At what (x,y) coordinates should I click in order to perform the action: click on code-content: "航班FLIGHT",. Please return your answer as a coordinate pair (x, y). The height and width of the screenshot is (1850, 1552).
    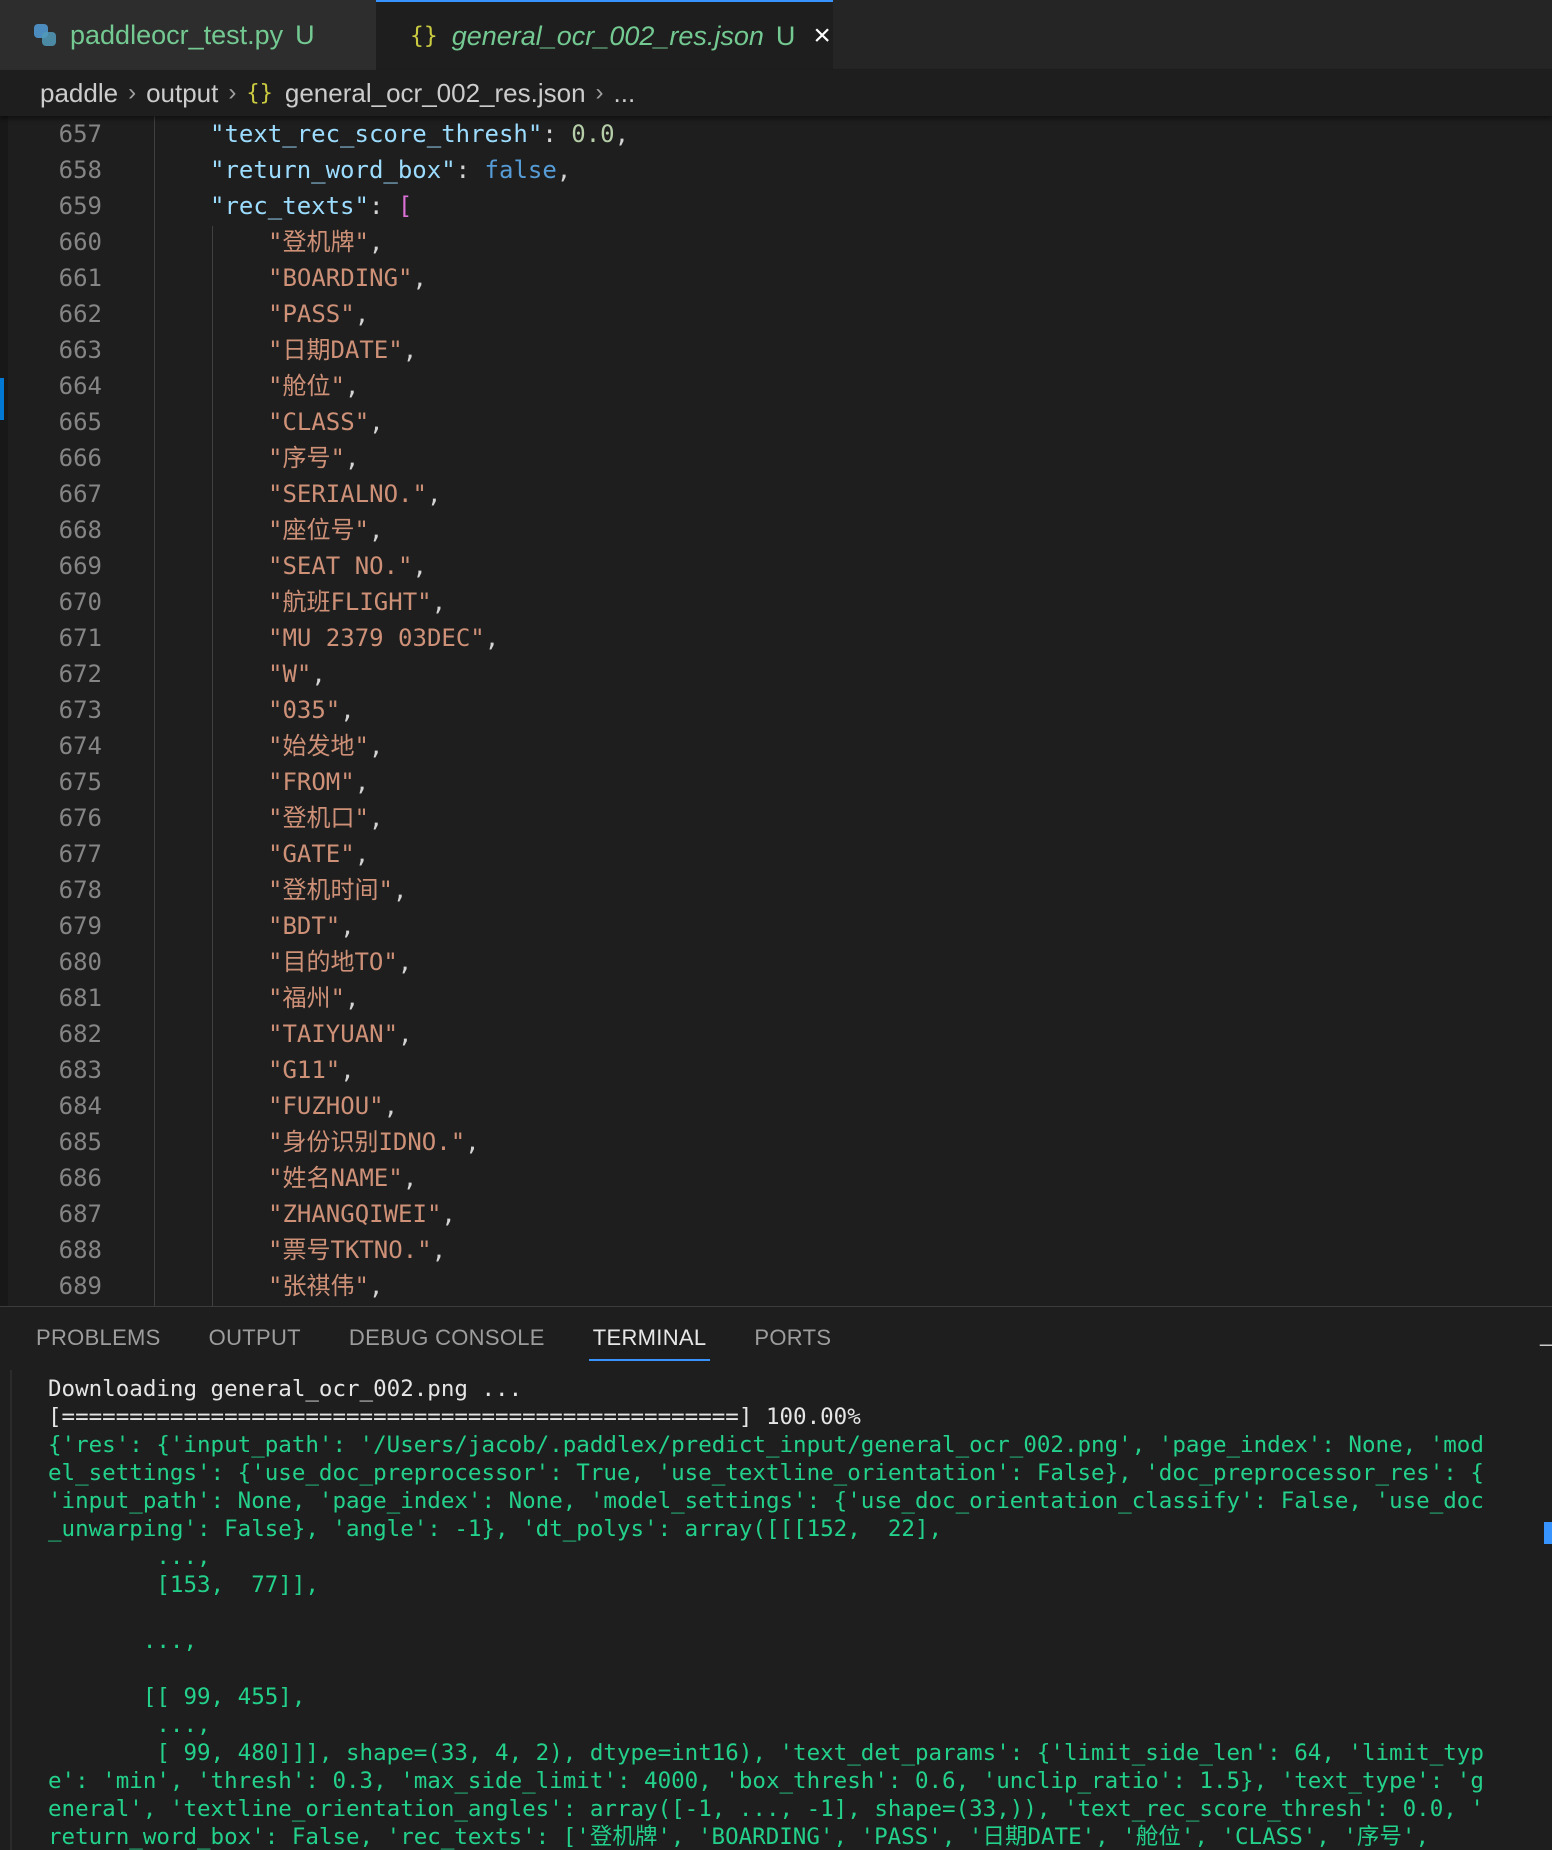
    Looking at the image, I should click on (357, 602).